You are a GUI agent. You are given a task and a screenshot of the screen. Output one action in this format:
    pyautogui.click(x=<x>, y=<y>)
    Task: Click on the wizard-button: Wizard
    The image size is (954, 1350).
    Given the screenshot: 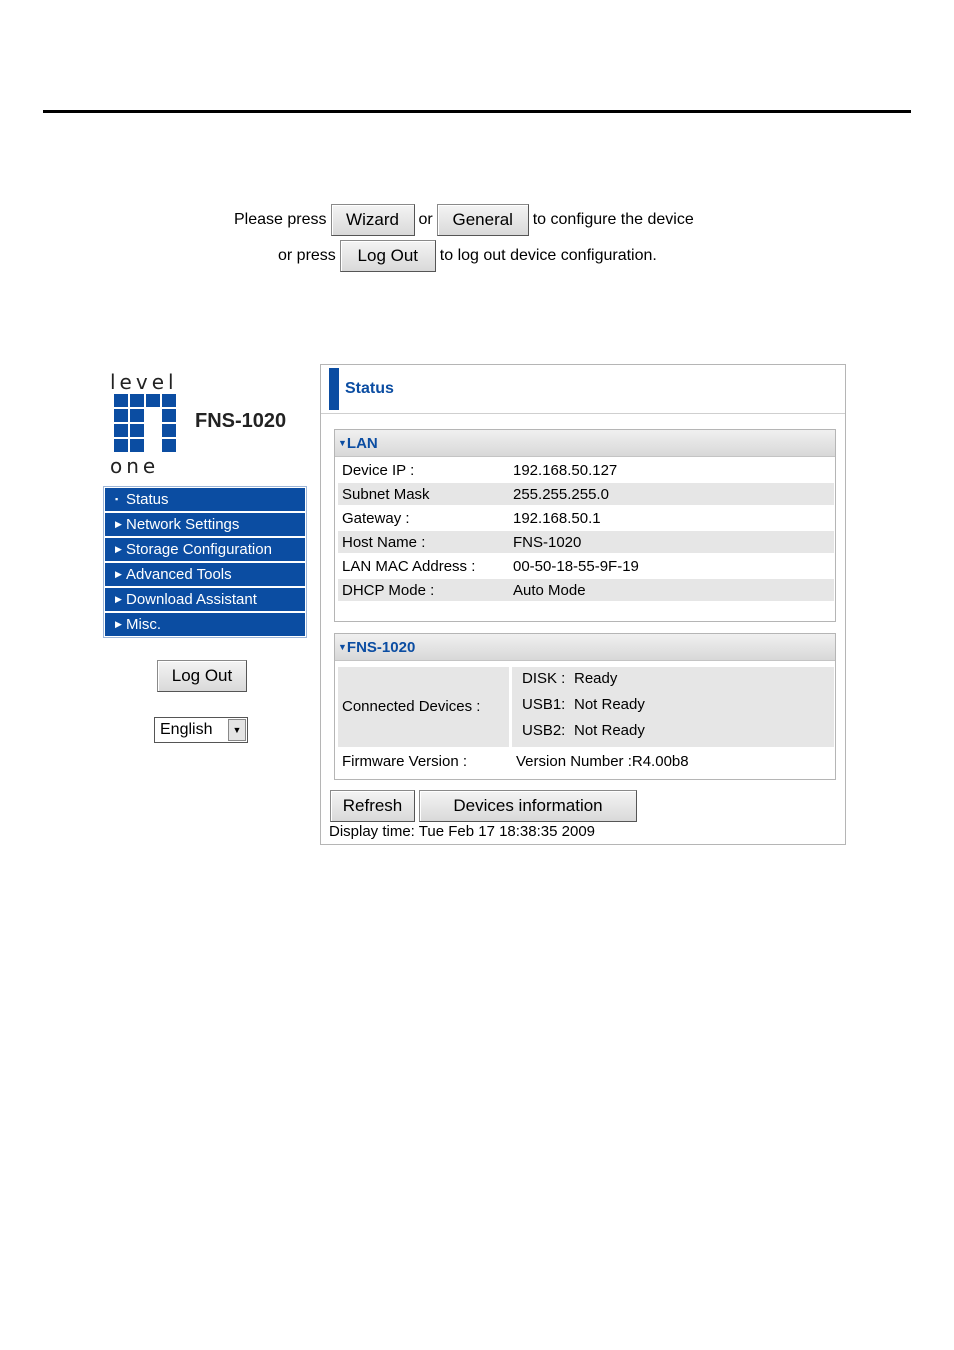 What is the action you would take?
    pyautogui.click(x=372, y=220)
    